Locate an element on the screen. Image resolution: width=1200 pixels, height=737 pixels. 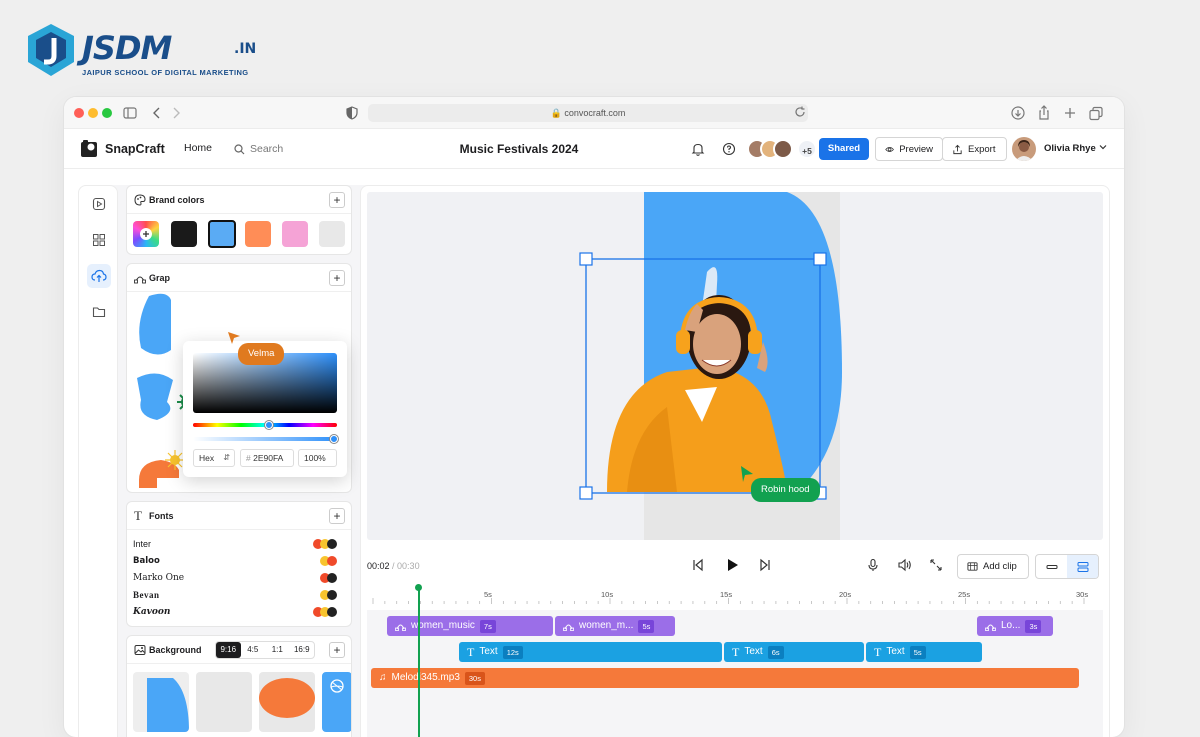
forward-icon is located at coordinates (176, 113).